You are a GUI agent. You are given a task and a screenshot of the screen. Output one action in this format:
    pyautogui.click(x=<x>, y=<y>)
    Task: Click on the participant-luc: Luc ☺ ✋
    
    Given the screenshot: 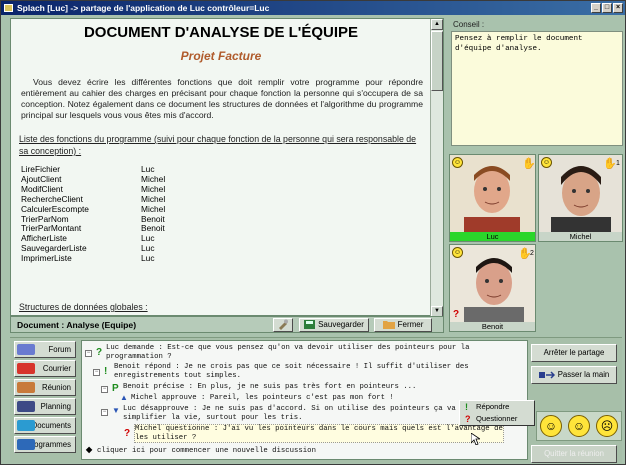 What is the action you would take?
    pyautogui.click(x=492, y=198)
    